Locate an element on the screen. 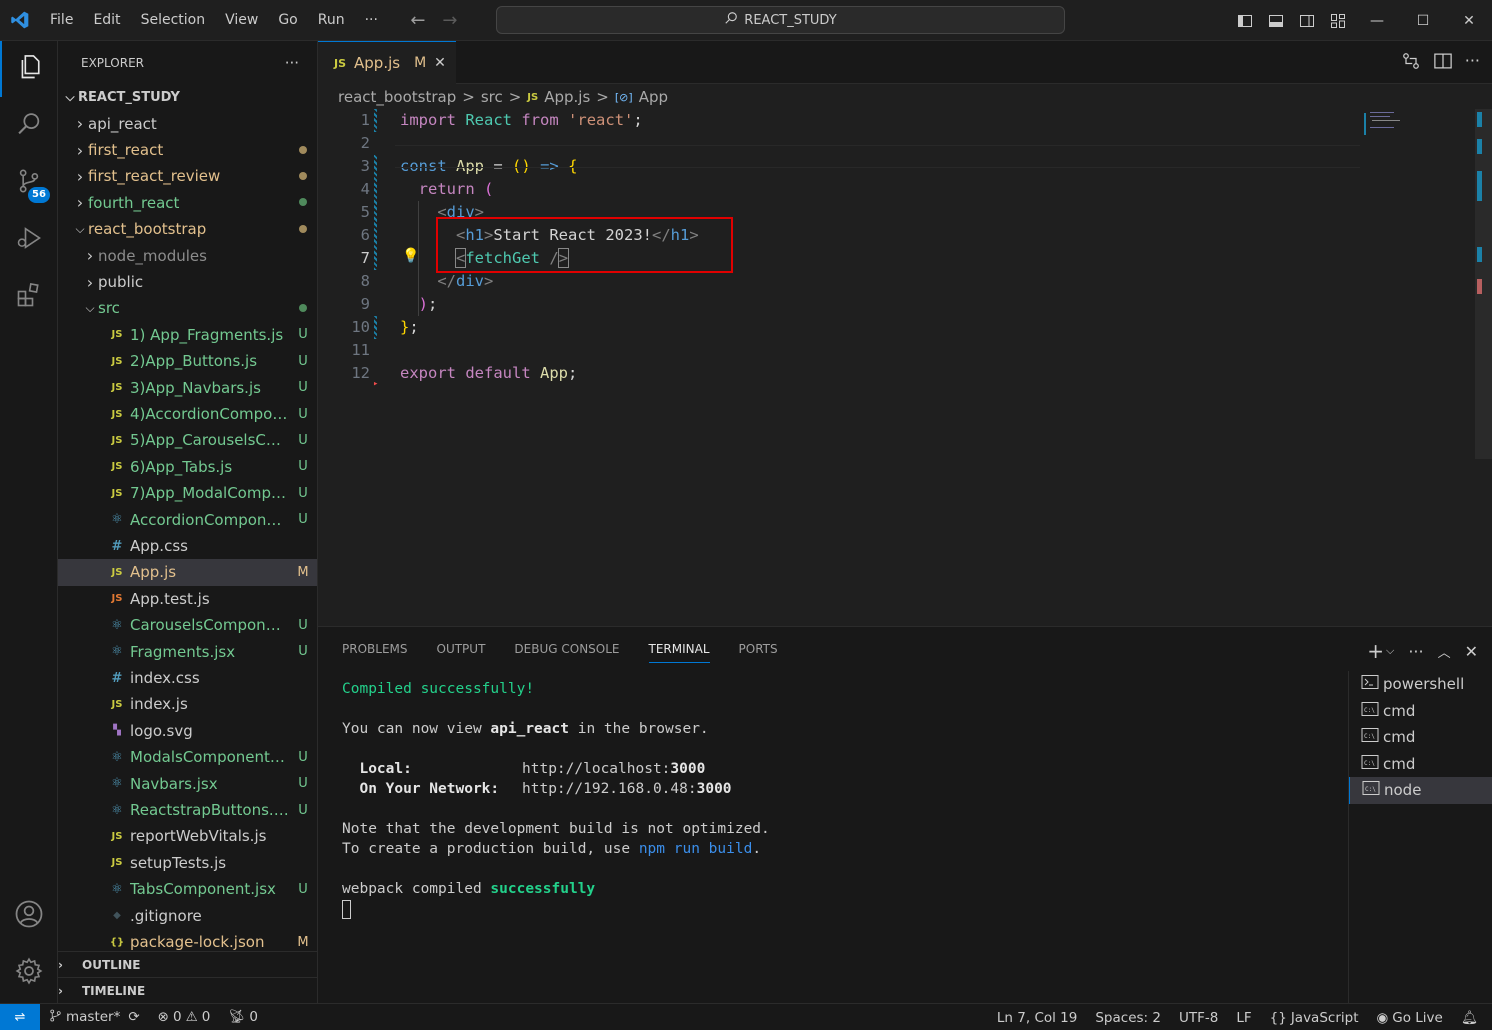 This screenshot has width=1492, height=1030. run-debug-activity is located at coordinates (29, 240).